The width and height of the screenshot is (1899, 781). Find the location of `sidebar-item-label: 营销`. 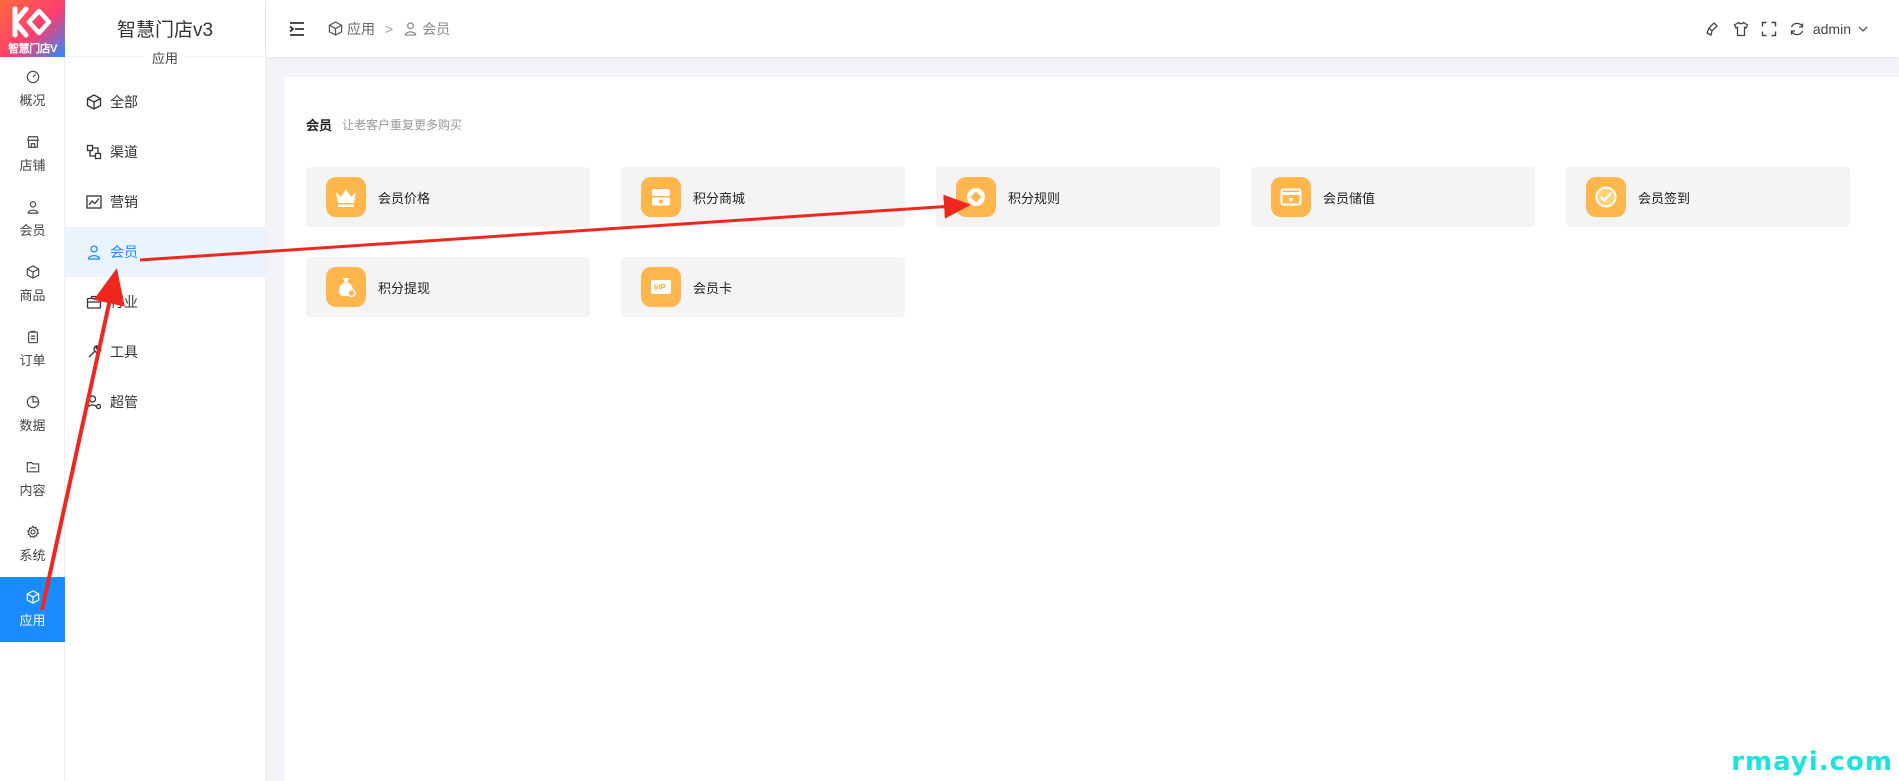

sidebar-item-label: 营销 is located at coordinates (124, 202).